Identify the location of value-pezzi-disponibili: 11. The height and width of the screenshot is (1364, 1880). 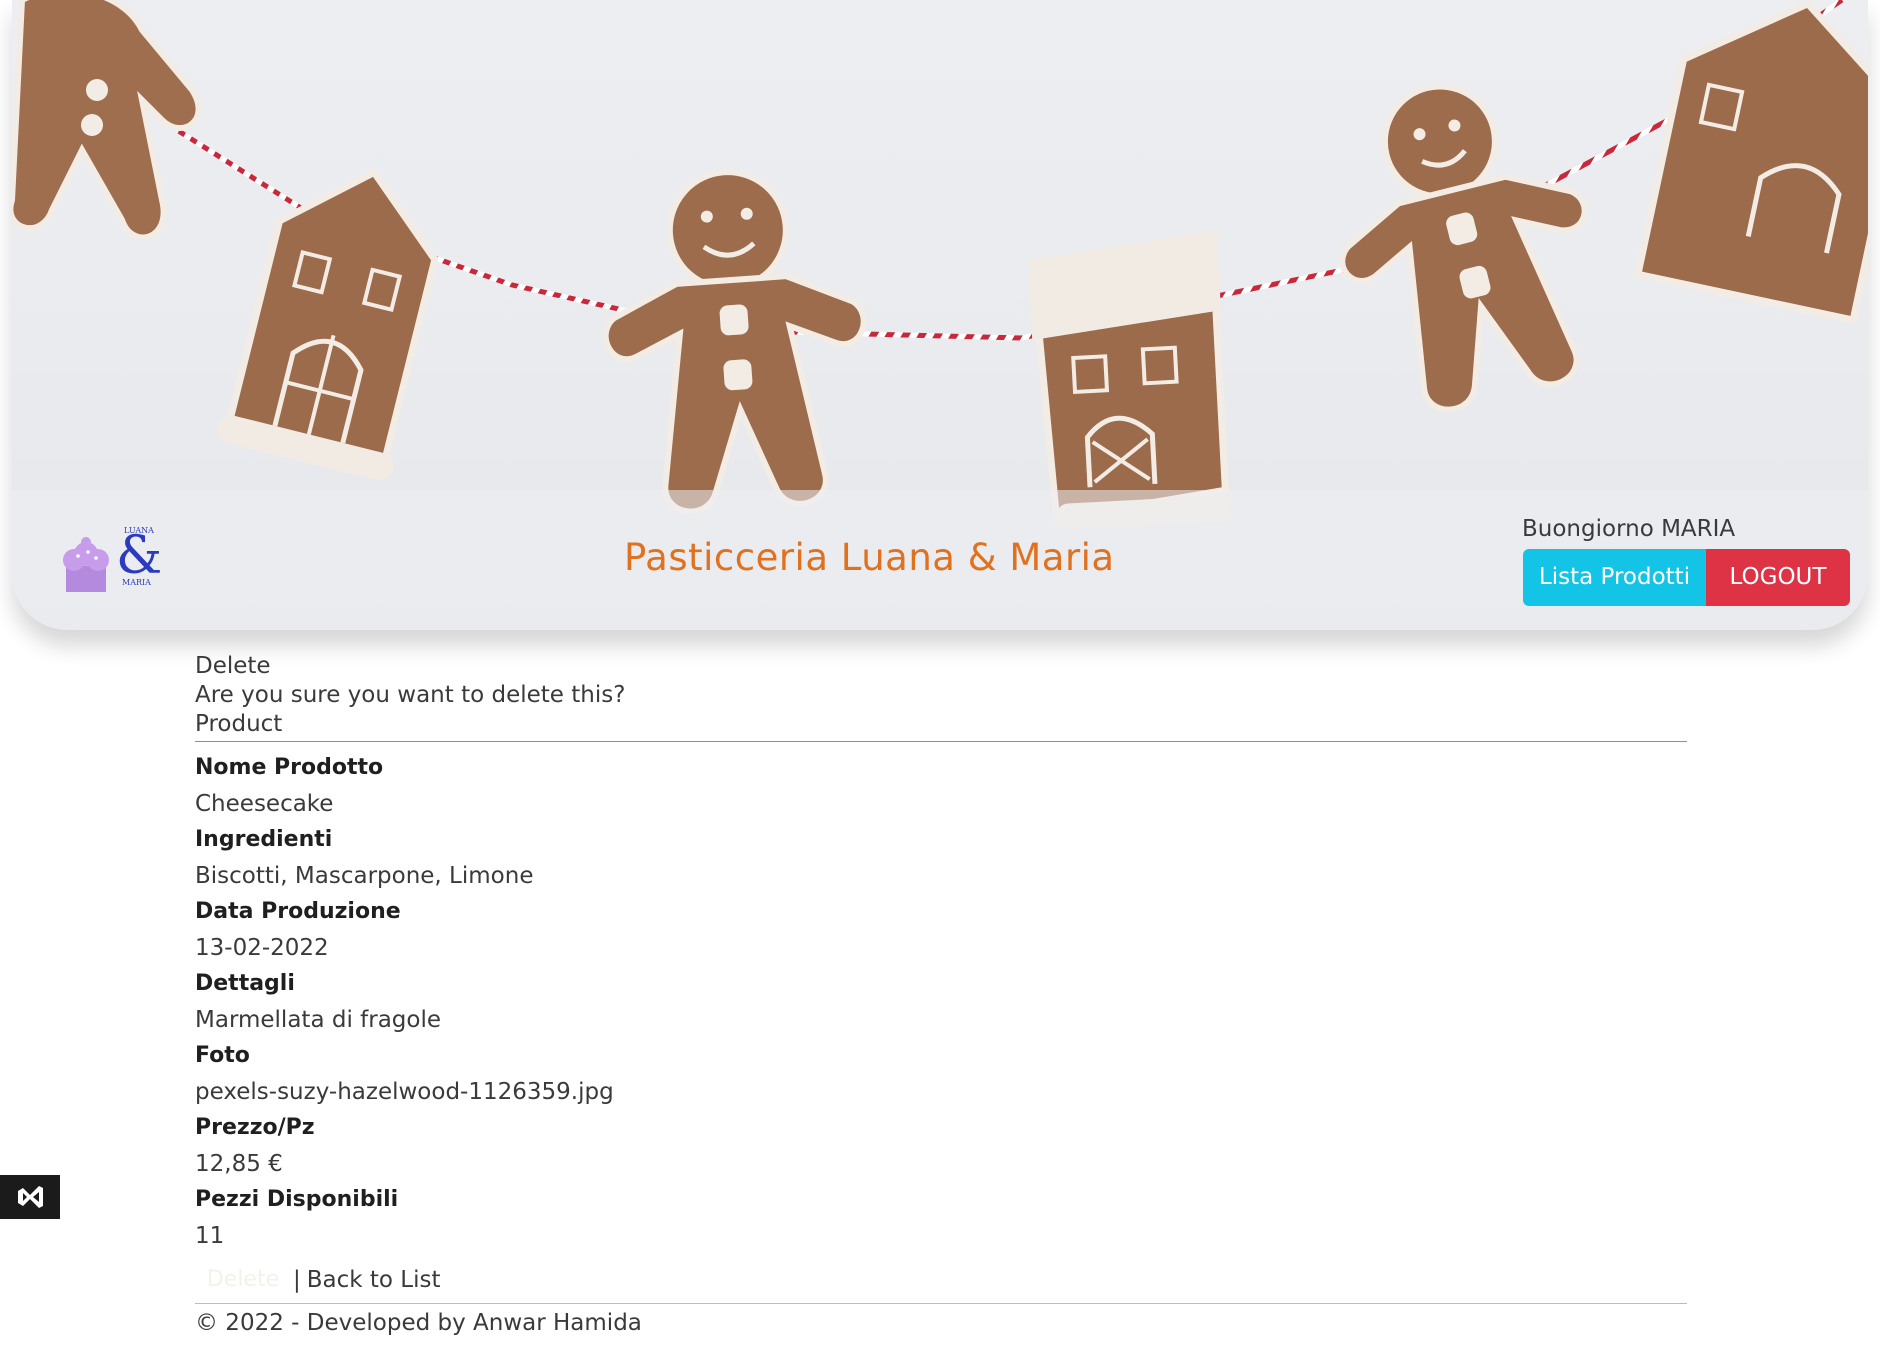
(210, 1236).